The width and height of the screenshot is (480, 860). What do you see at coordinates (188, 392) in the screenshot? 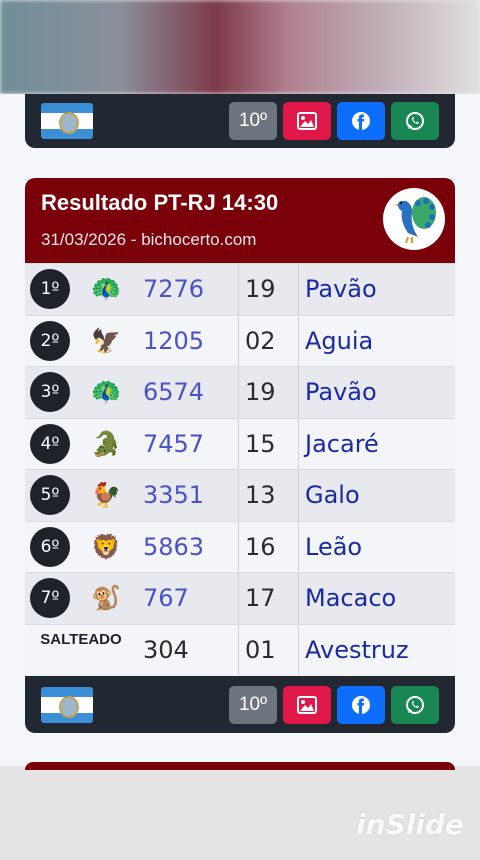
I see `result-number: 6574` at bounding box center [188, 392].